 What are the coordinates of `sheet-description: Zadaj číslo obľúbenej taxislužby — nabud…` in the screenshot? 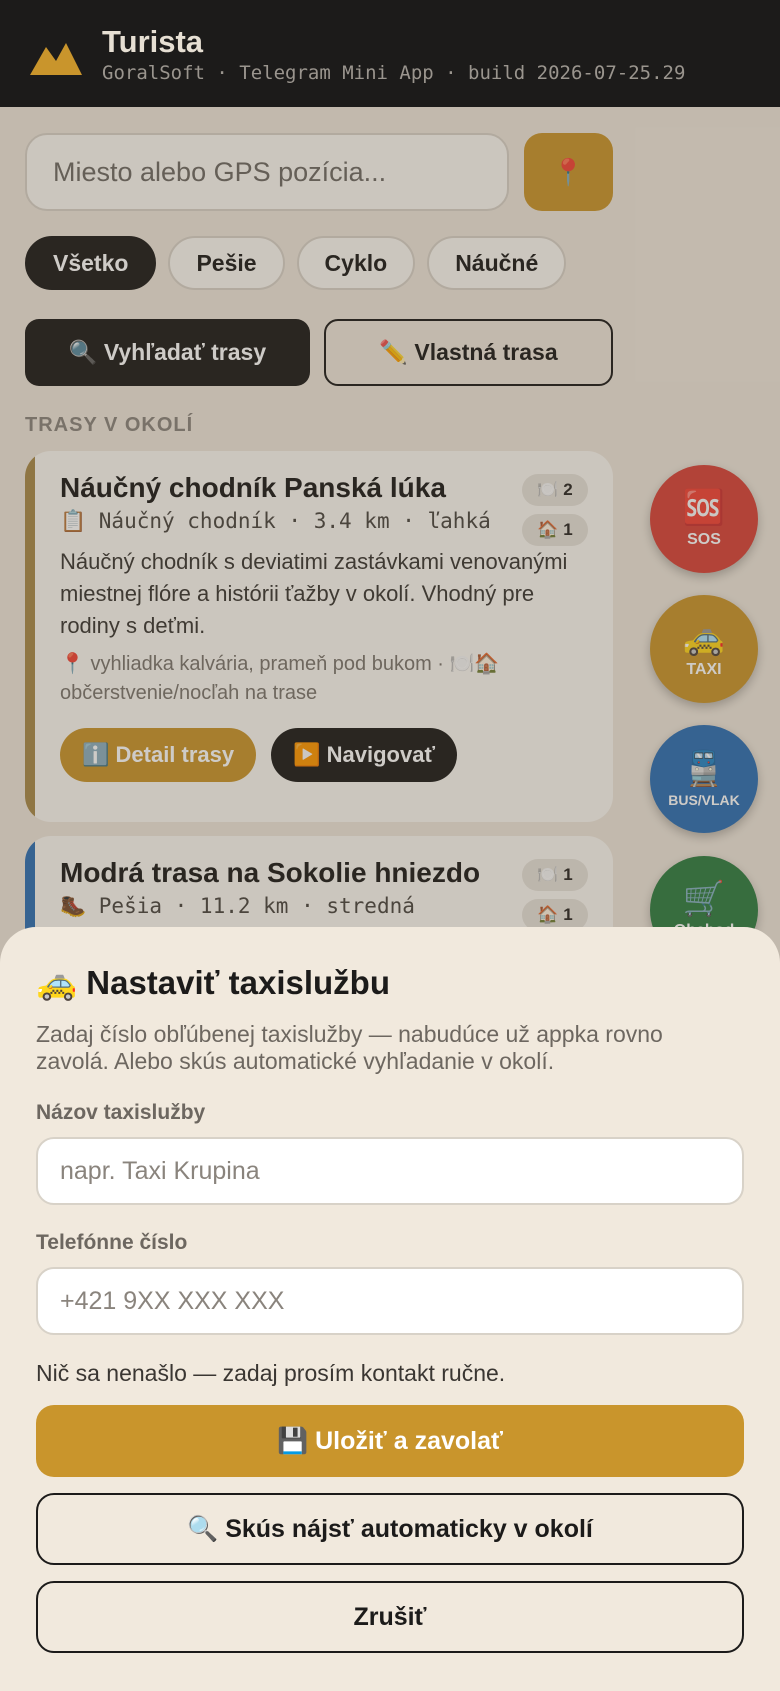 It's located at (349, 1047).